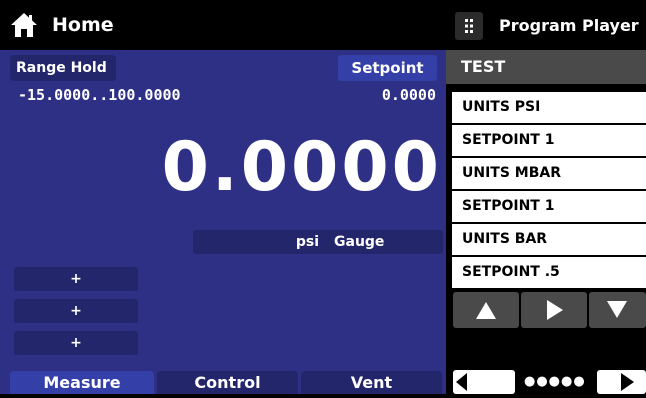 Image resolution: width=646 pixels, height=398 pixels. Describe the element at coordinates (227, 382) in the screenshot. I see `tab-control: Control` at that location.